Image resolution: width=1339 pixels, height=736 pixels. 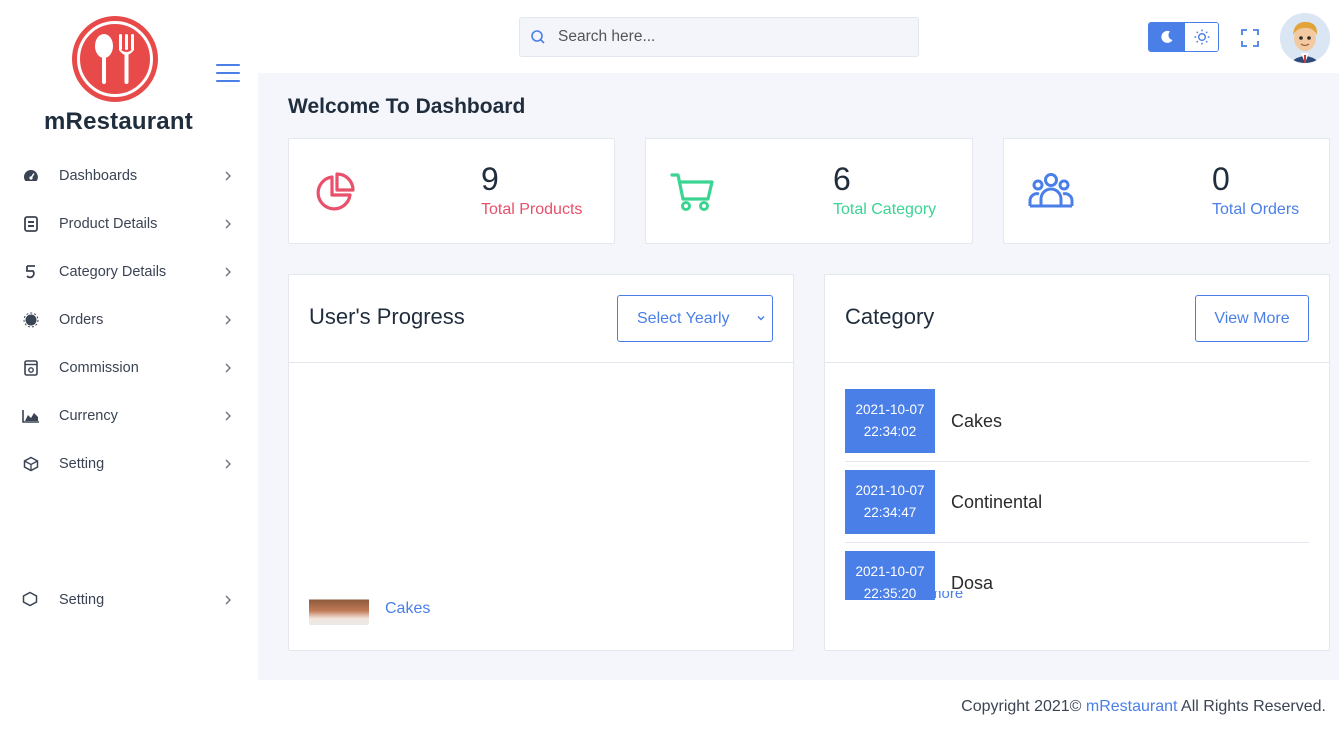 What do you see at coordinates (977, 420) in the screenshot?
I see `category-name: Cakes` at bounding box center [977, 420].